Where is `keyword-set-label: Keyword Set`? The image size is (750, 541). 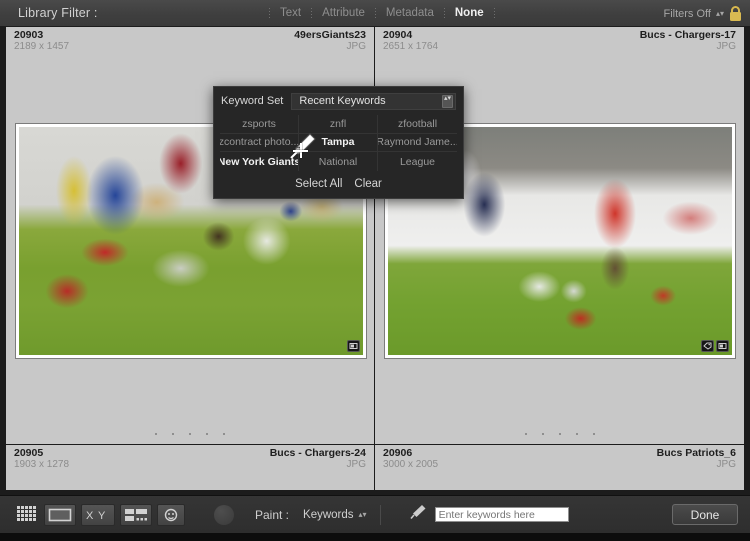
keyword-set-label: Keyword Set is located at coordinates (252, 101).